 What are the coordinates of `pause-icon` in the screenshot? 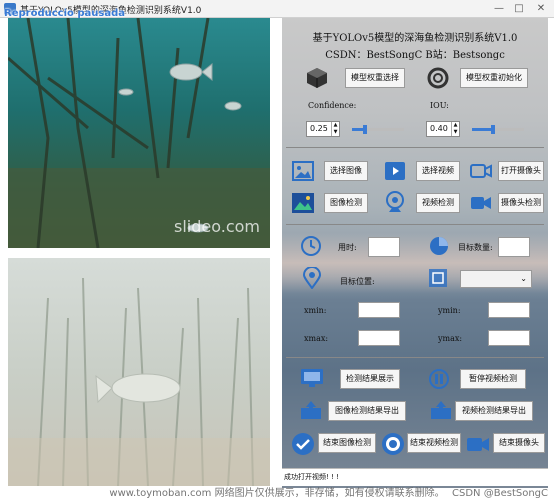 It's located at (439, 379).